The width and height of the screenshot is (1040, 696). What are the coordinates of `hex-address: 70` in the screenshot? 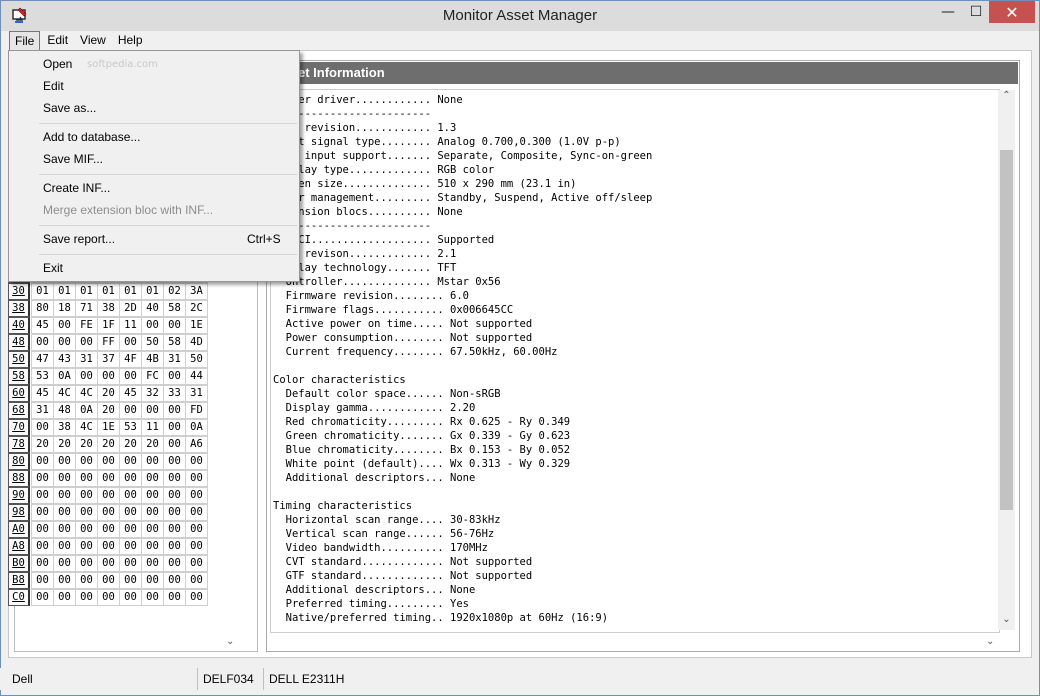 It's located at (19, 427).